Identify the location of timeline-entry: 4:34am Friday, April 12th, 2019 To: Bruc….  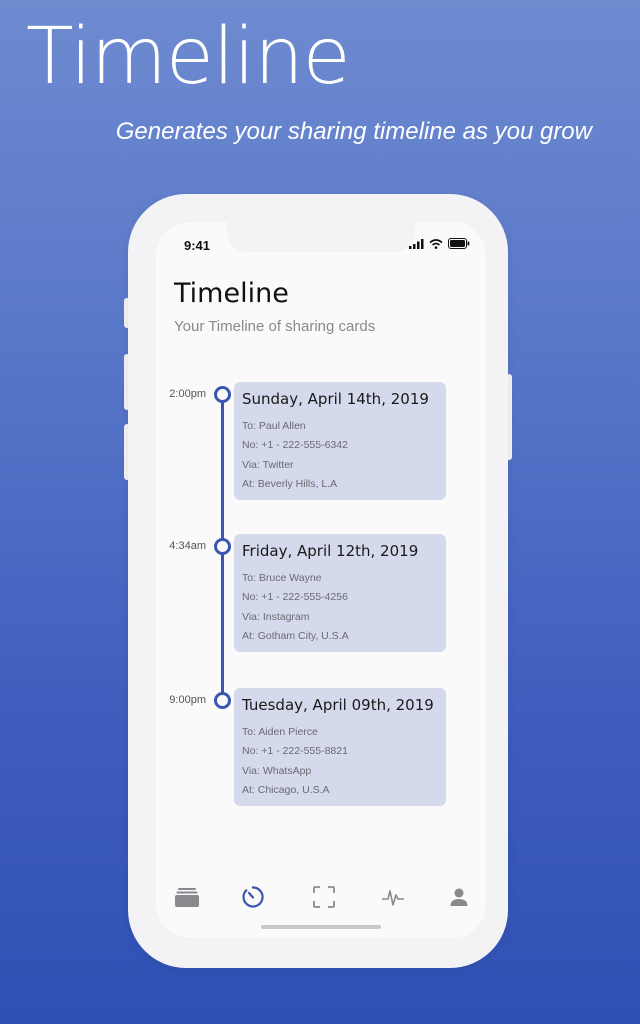
(321, 594).